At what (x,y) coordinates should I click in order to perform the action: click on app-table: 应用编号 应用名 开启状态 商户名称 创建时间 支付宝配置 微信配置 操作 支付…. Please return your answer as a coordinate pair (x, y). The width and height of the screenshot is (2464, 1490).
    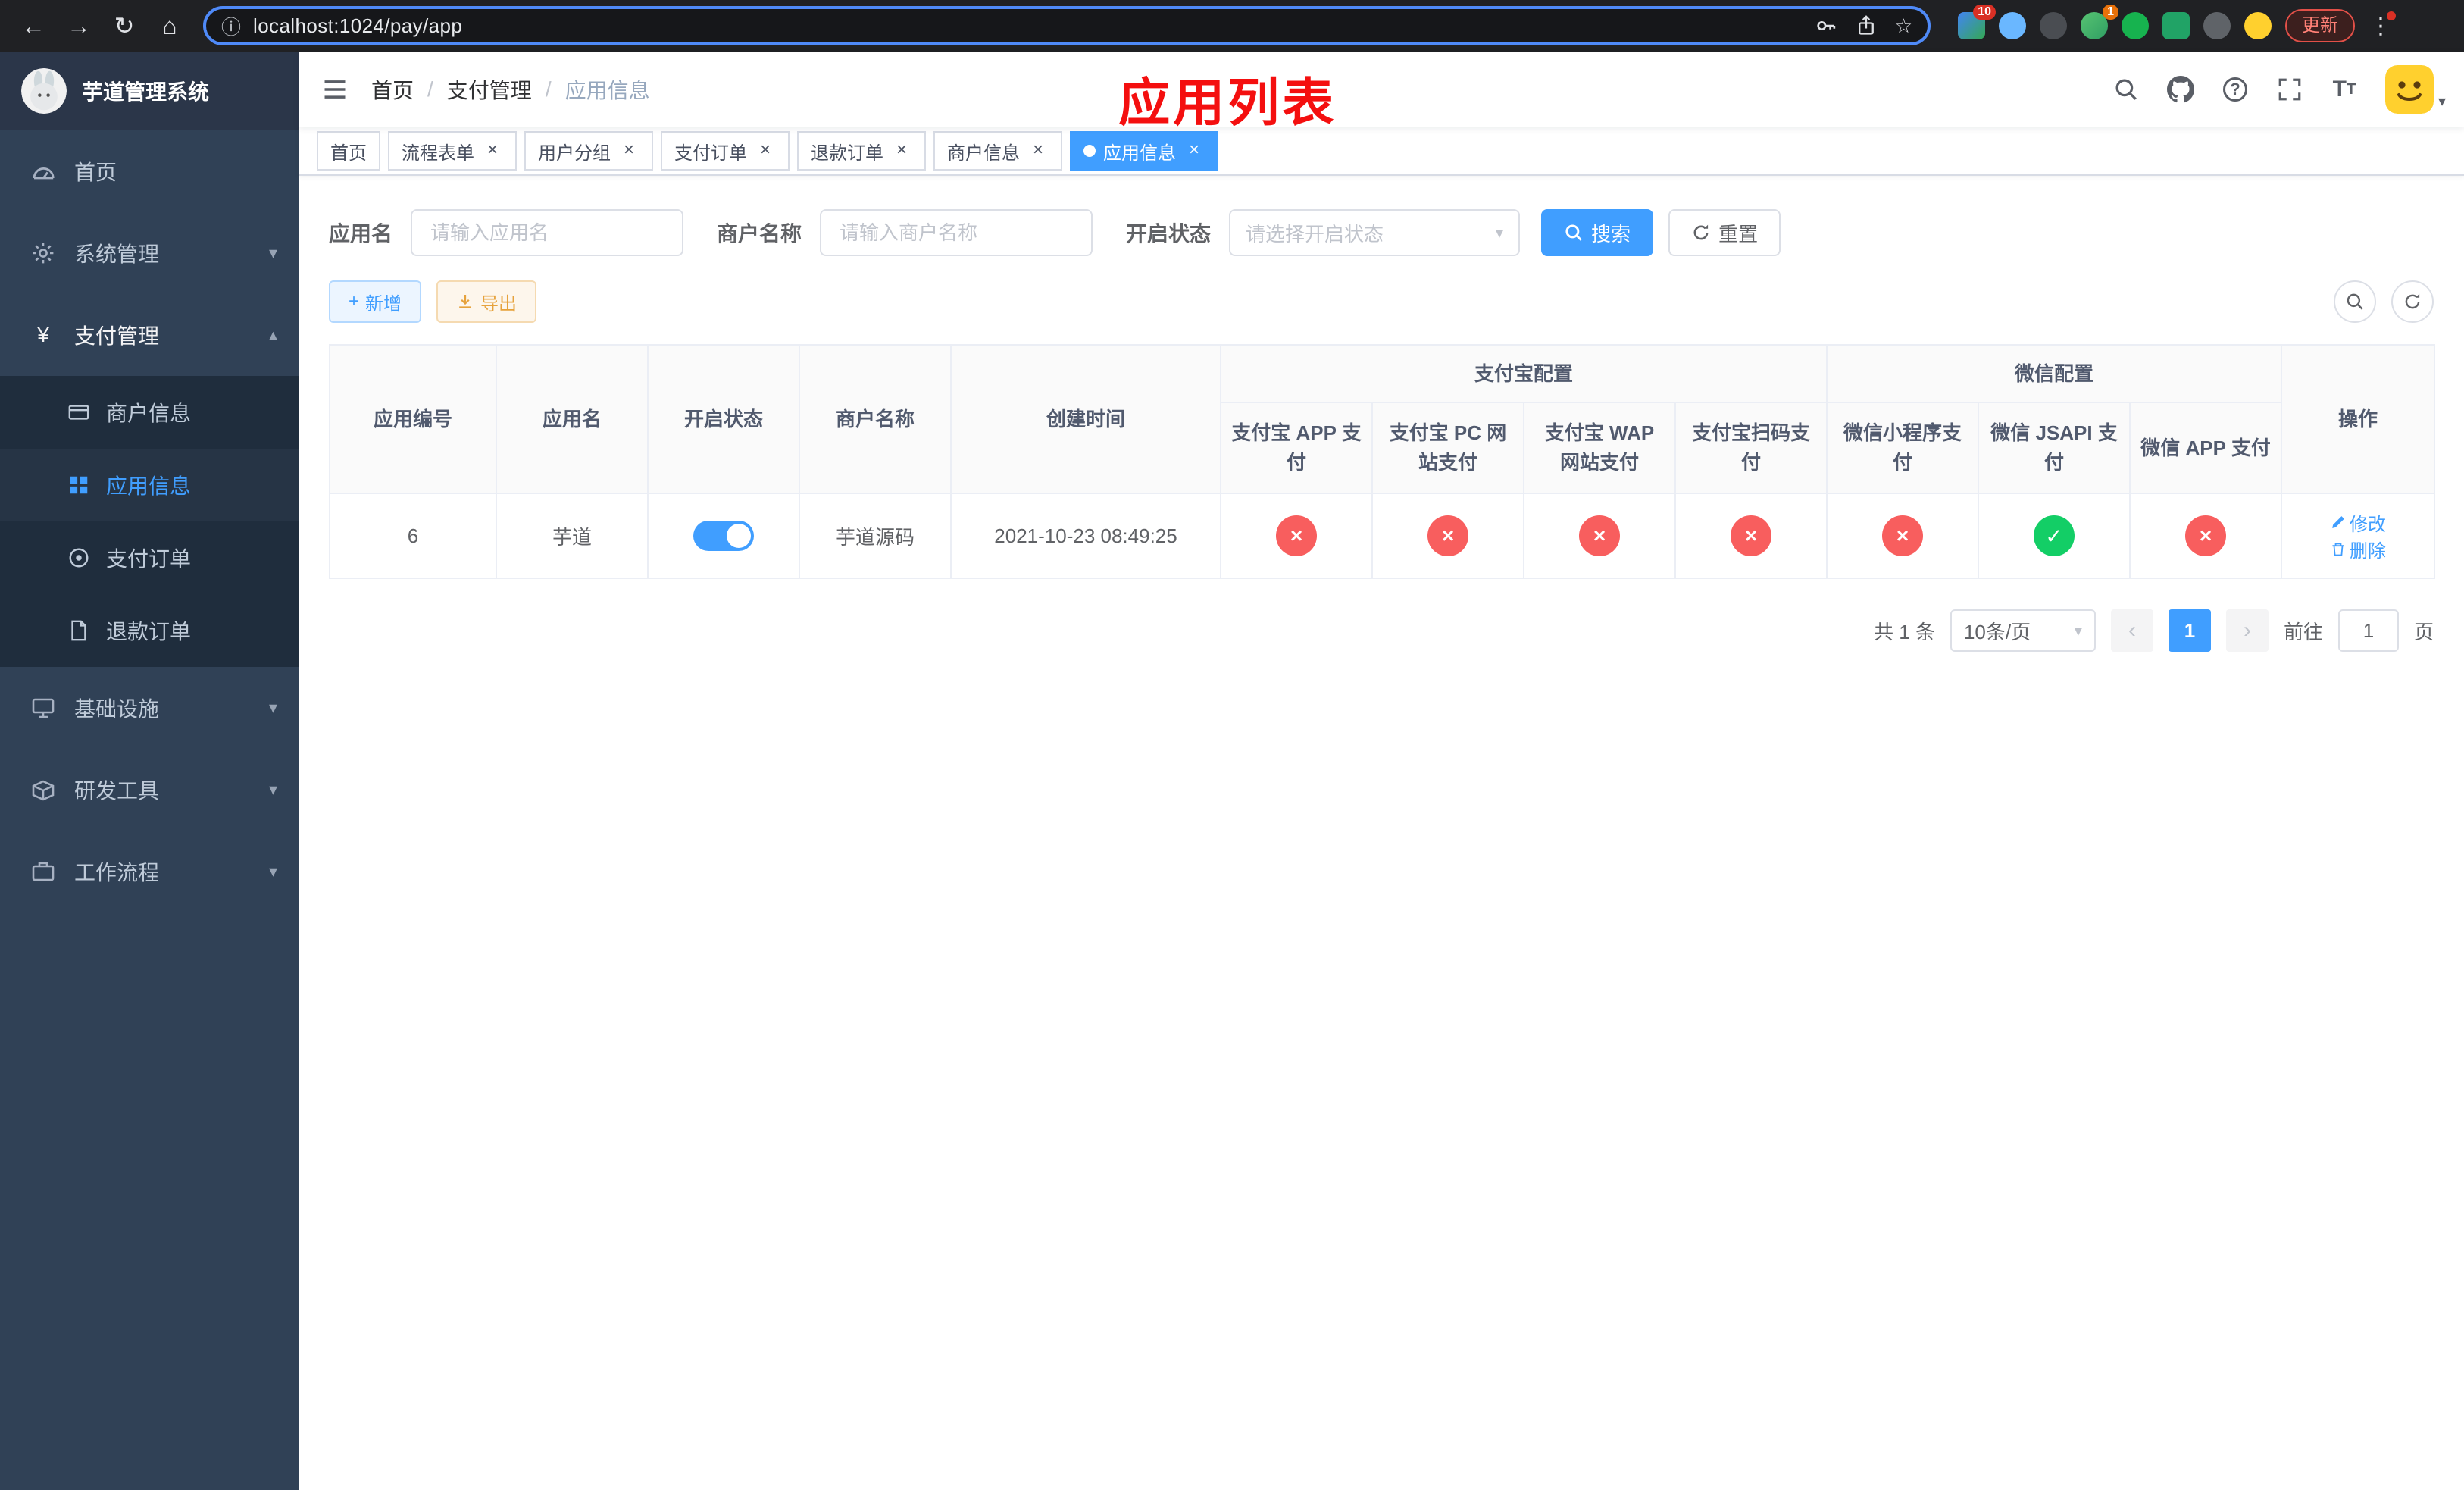
    Looking at the image, I should click on (1382, 461).